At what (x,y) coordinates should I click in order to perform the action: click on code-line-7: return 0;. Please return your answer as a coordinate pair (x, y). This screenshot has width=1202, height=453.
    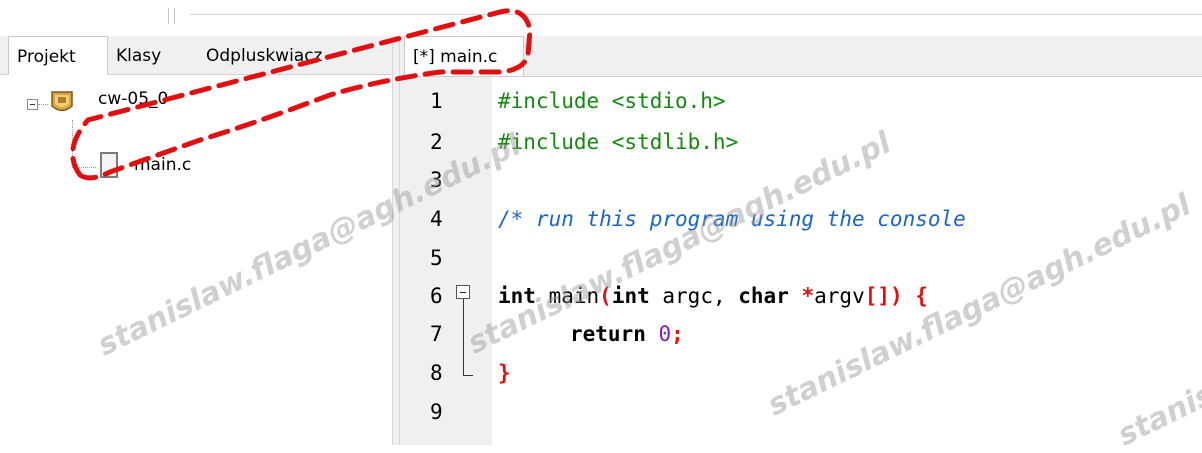
    Looking at the image, I should click on (627, 334).